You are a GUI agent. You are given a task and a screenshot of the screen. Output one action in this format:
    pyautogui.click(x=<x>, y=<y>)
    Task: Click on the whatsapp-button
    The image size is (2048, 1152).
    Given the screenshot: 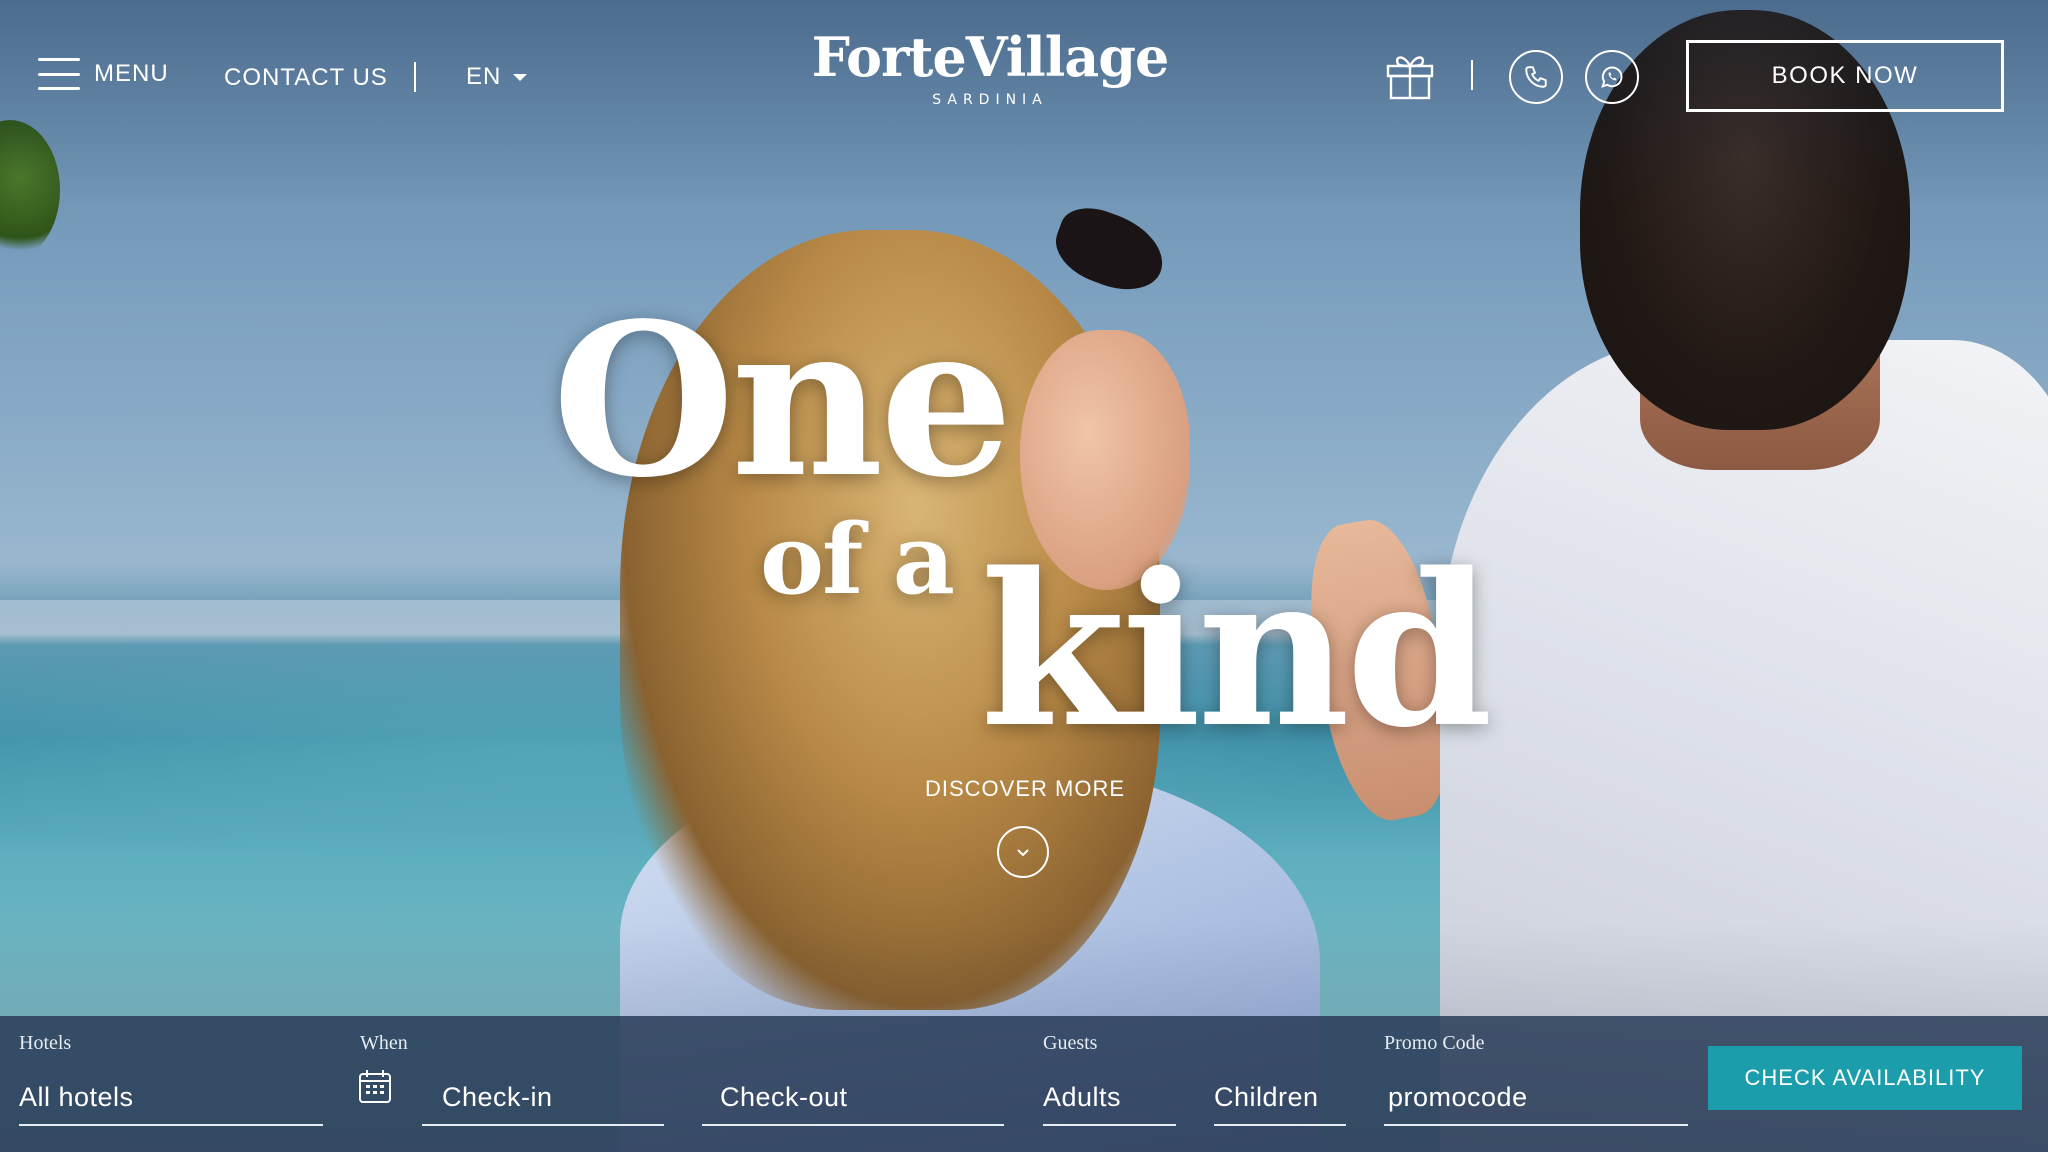 What is the action you would take?
    pyautogui.click(x=1612, y=77)
    